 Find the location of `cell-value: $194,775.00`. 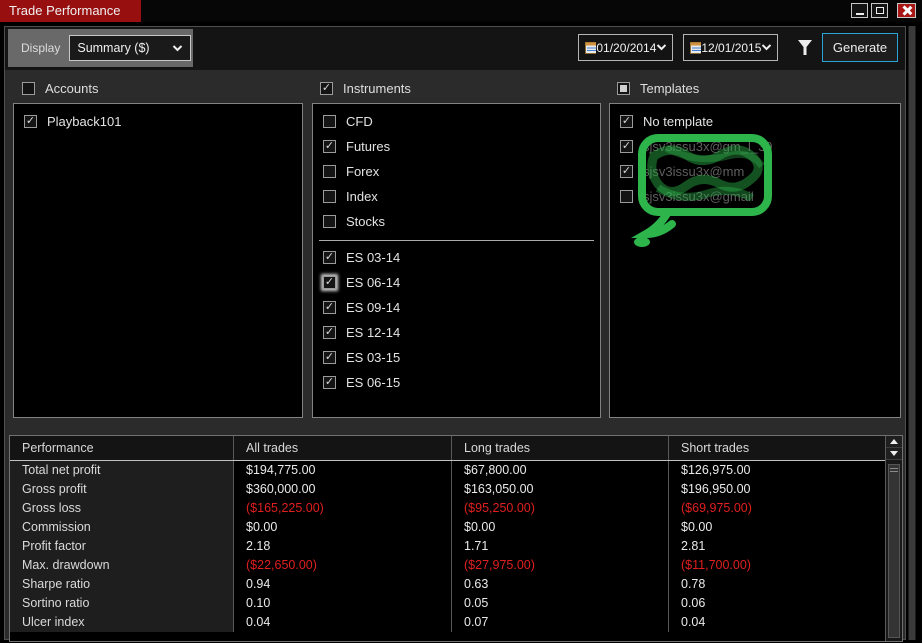

cell-value: $194,775.00 is located at coordinates (342, 470).